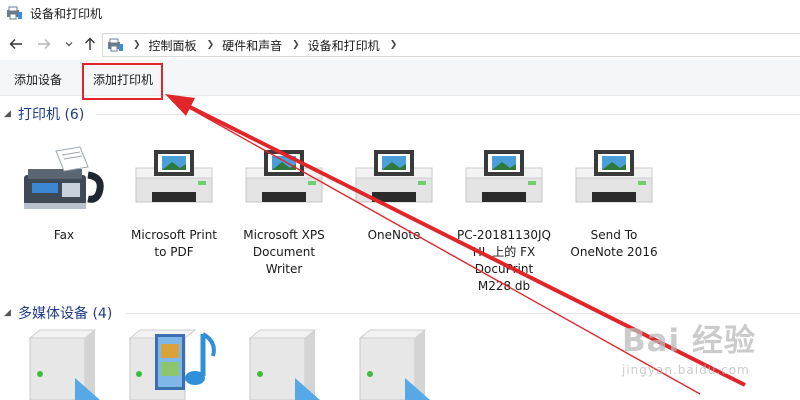 This screenshot has height=400, width=800. What do you see at coordinates (16, 44) in the screenshot?
I see `back-arrow-icon` at bounding box center [16, 44].